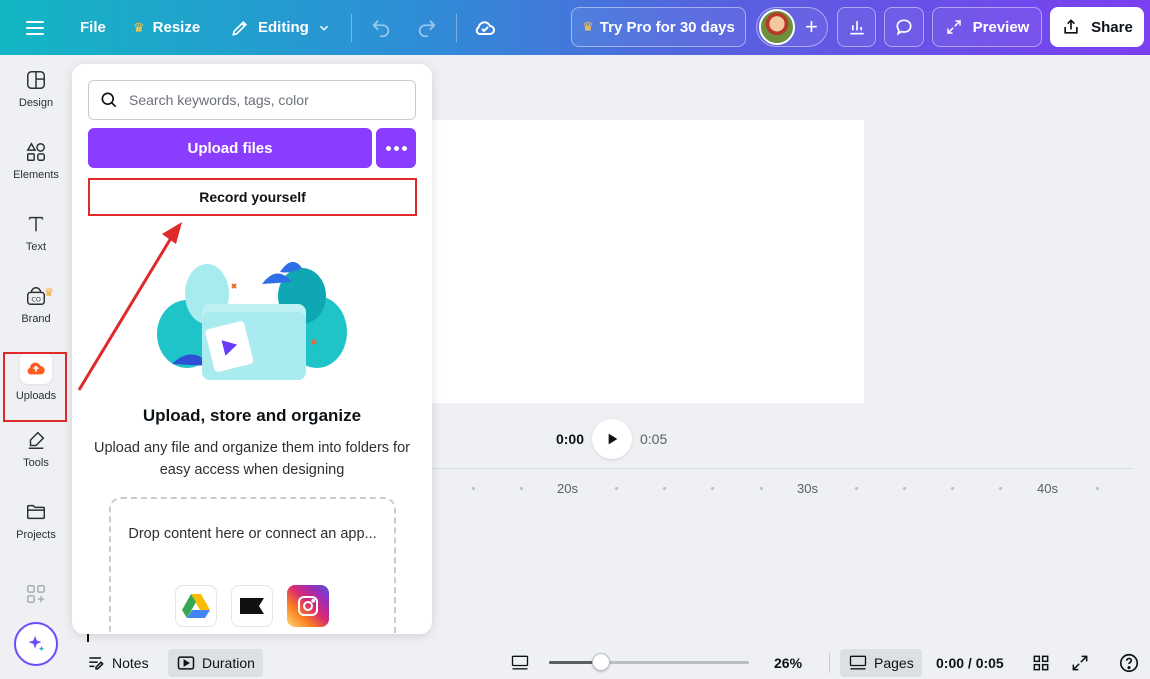  What do you see at coordinates (807, 488) in the screenshot?
I see `timeline-label-30s: 30s` at bounding box center [807, 488].